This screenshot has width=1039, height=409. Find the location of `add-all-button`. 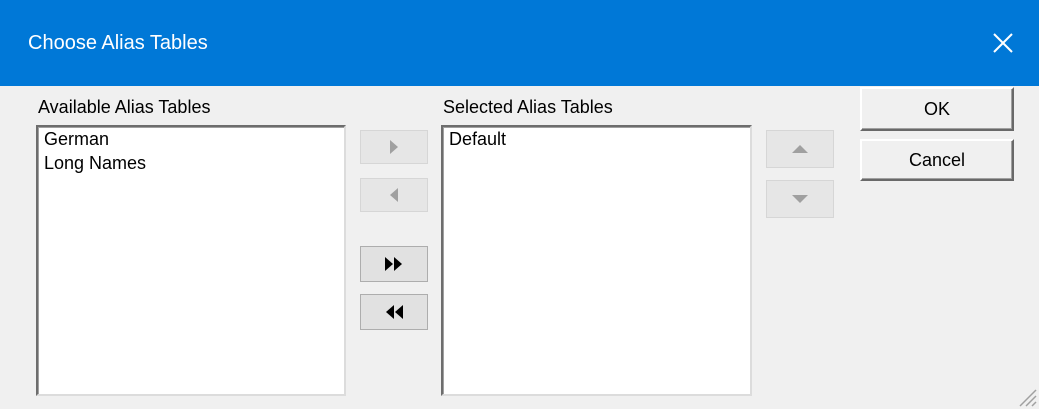

add-all-button is located at coordinates (394, 264).